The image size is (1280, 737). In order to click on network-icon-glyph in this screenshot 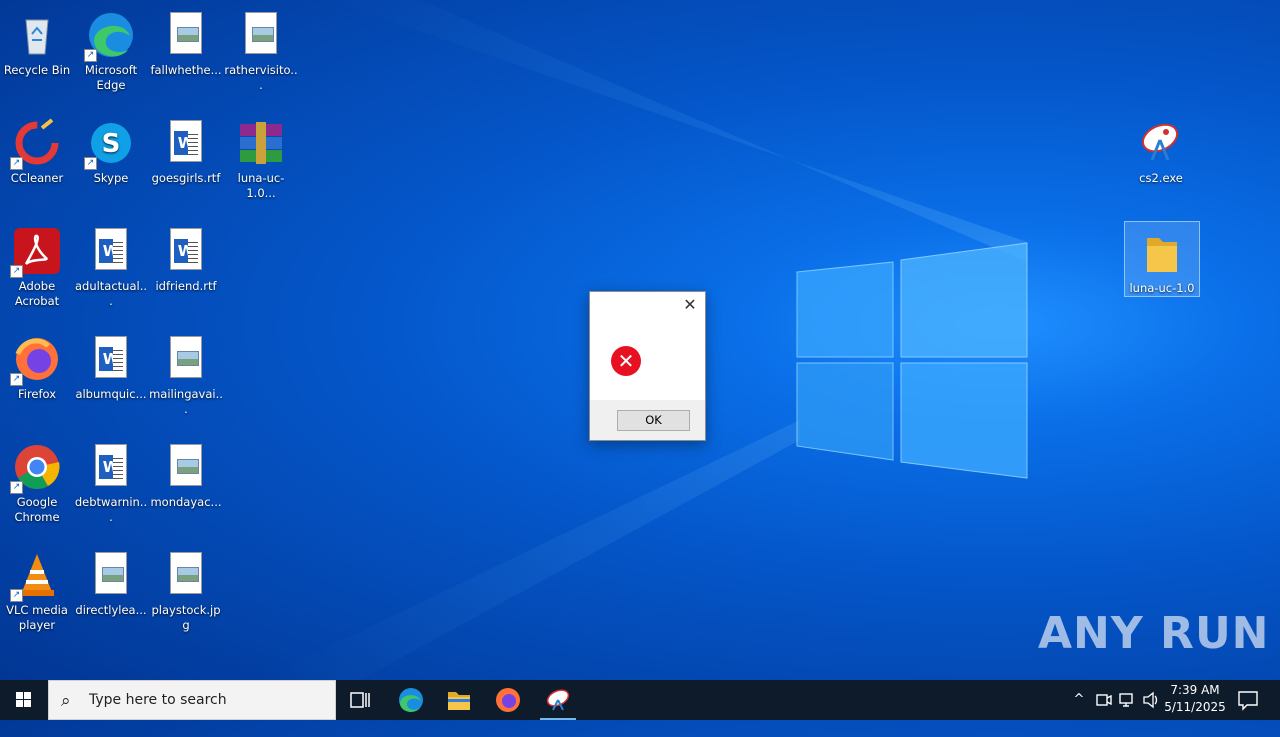, I will do `click(1126, 700)`.